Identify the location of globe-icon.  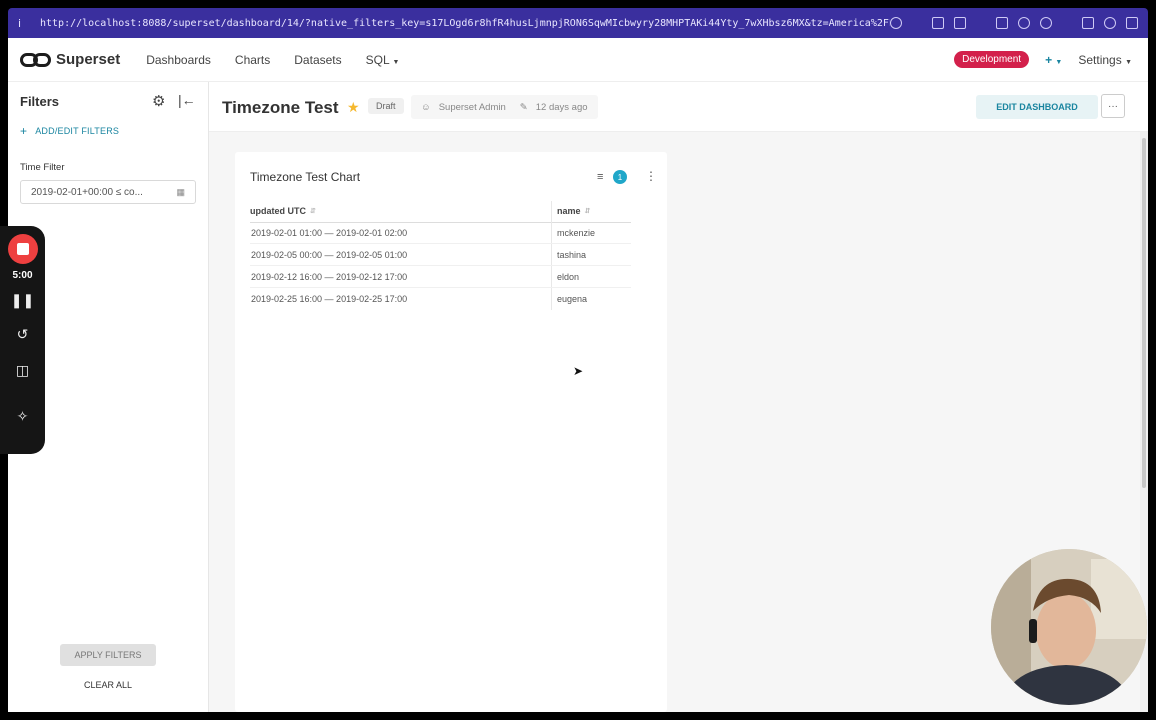
(1024, 23).